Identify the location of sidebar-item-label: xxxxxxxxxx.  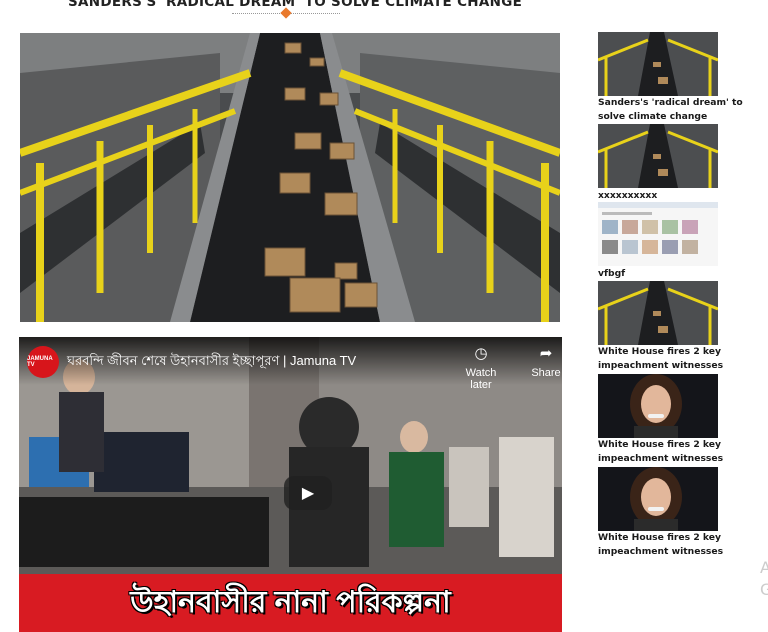
(683, 196).